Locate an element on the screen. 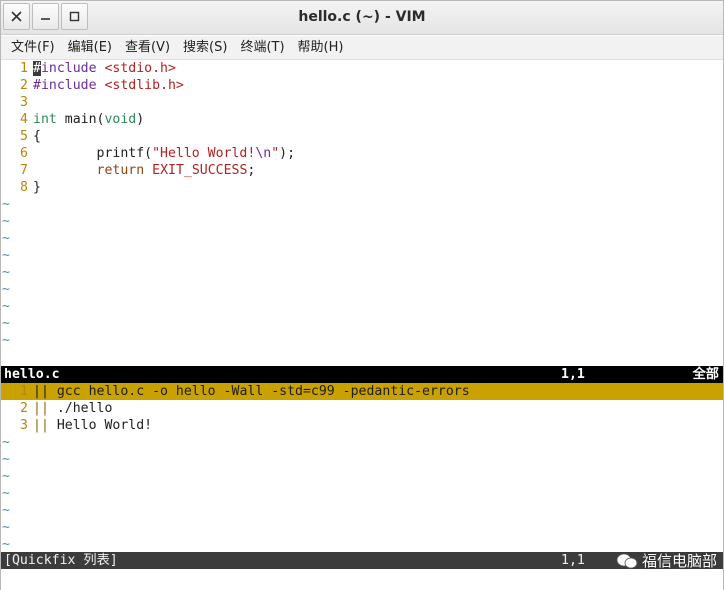 The width and height of the screenshot is (724, 590). code-line: 5{ is located at coordinates (362, 136).